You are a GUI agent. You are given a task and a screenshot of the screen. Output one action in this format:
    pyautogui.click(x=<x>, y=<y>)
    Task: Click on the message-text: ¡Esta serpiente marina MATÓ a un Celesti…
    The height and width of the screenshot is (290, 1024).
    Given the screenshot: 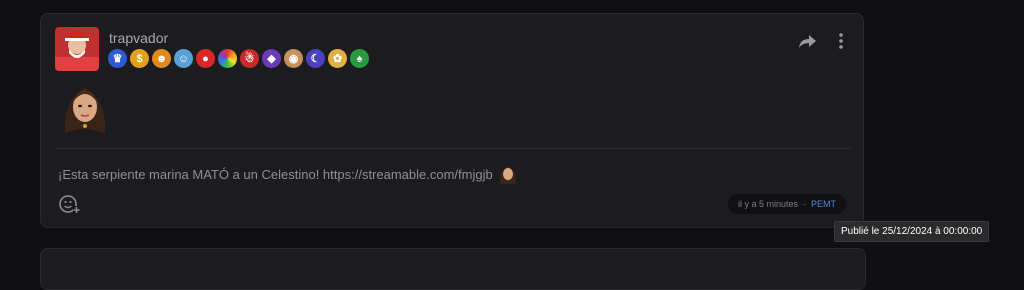 What is the action you would take?
    pyautogui.click(x=275, y=174)
    